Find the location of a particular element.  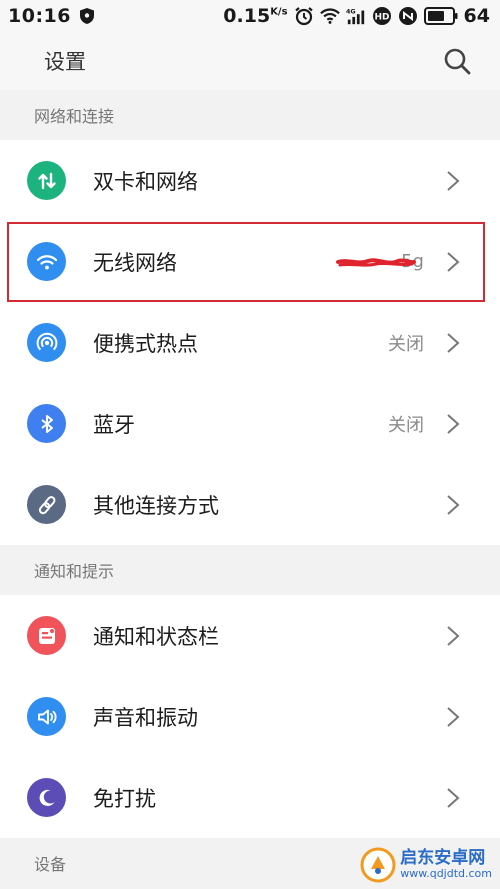

moon-icon is located at coordinates (46, 797).